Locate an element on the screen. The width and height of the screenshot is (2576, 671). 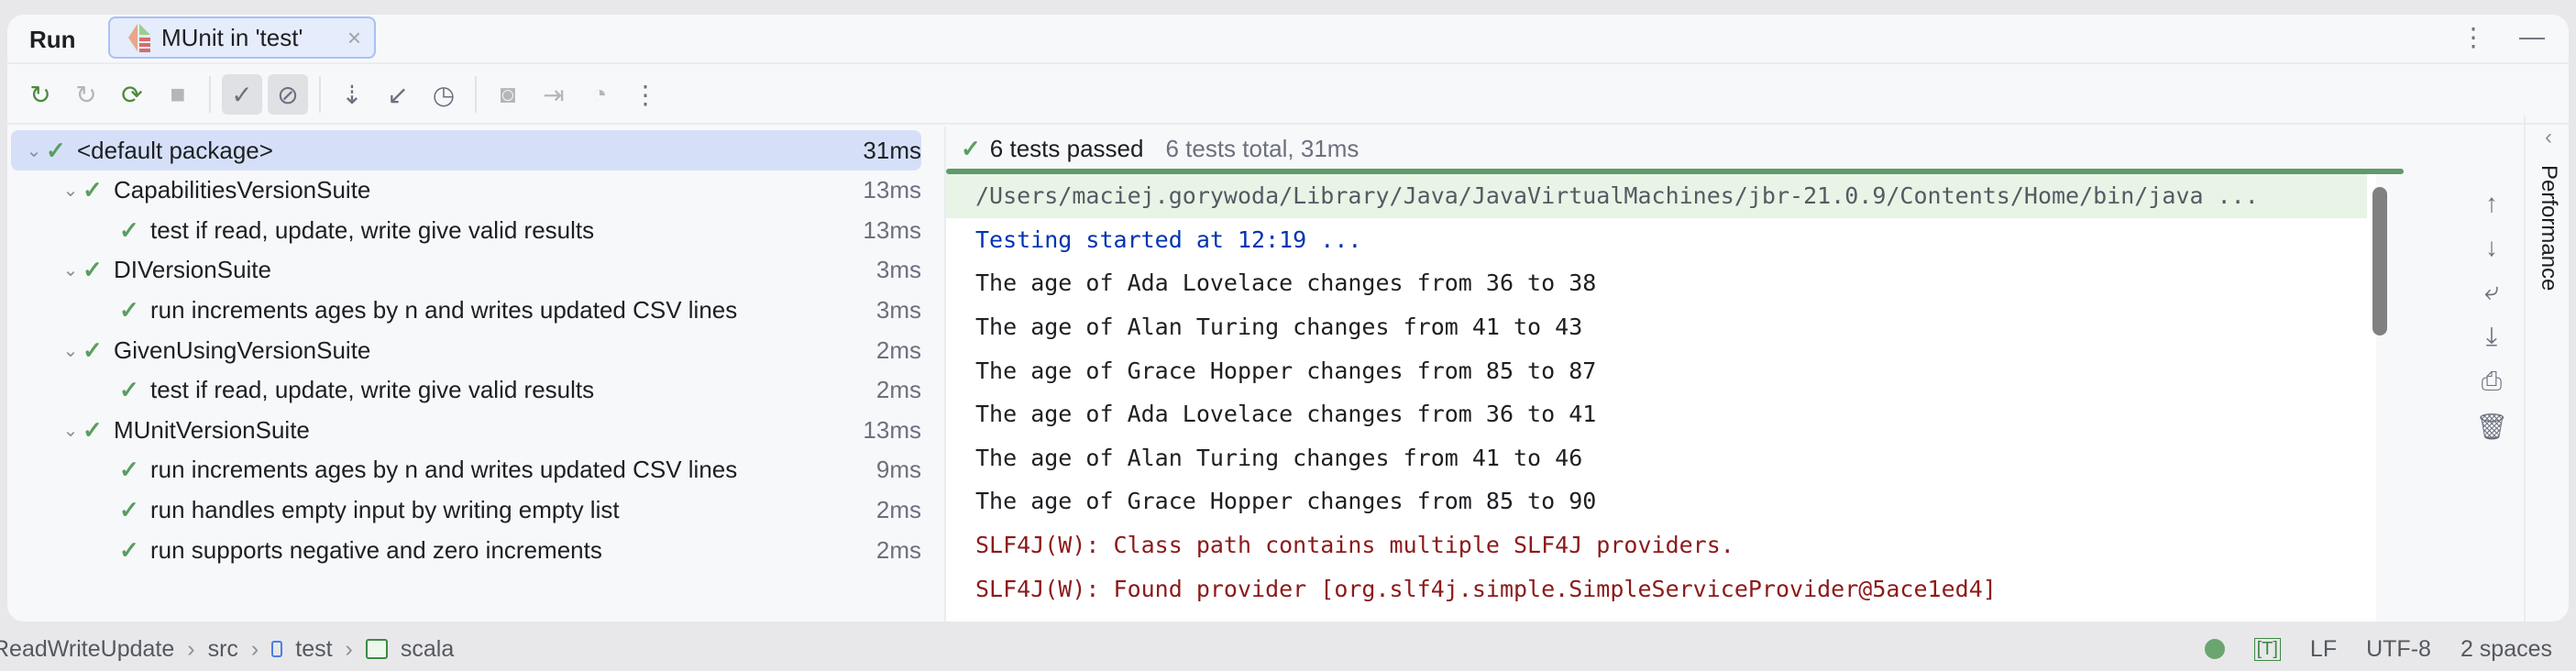
line-separator: LF is located at coordinates (2323, 649).